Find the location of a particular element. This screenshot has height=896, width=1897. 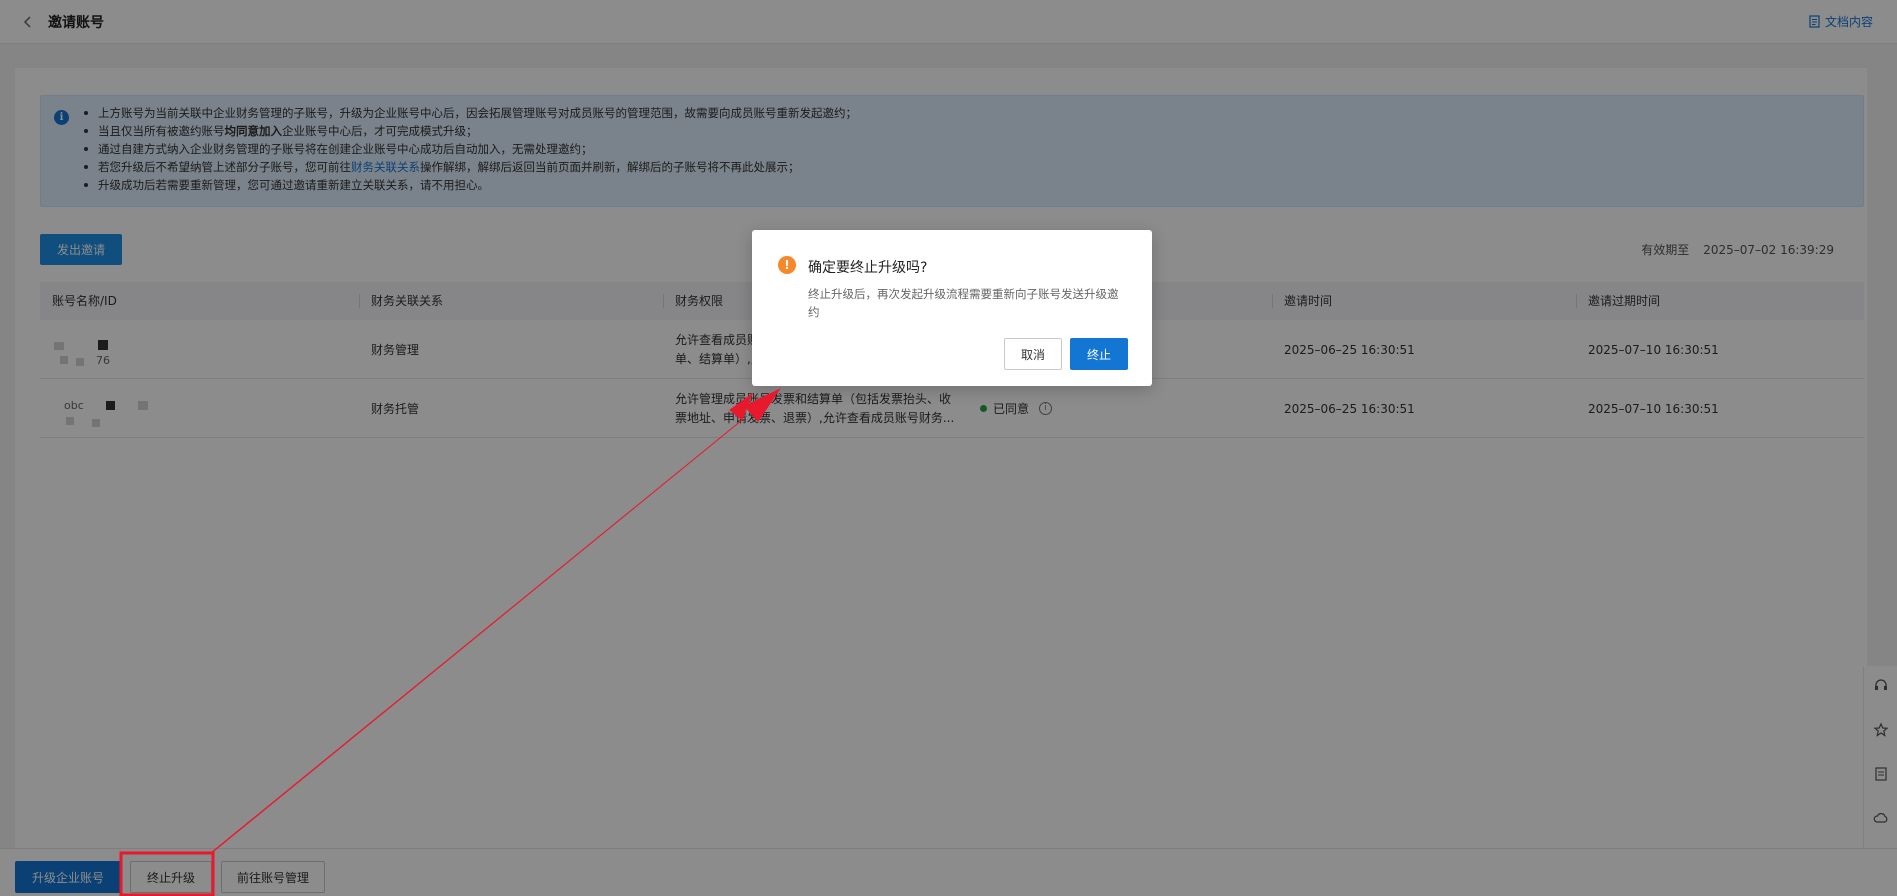

dialog-title: 确定要终止升级吗? is located at coordinates (868, 268).